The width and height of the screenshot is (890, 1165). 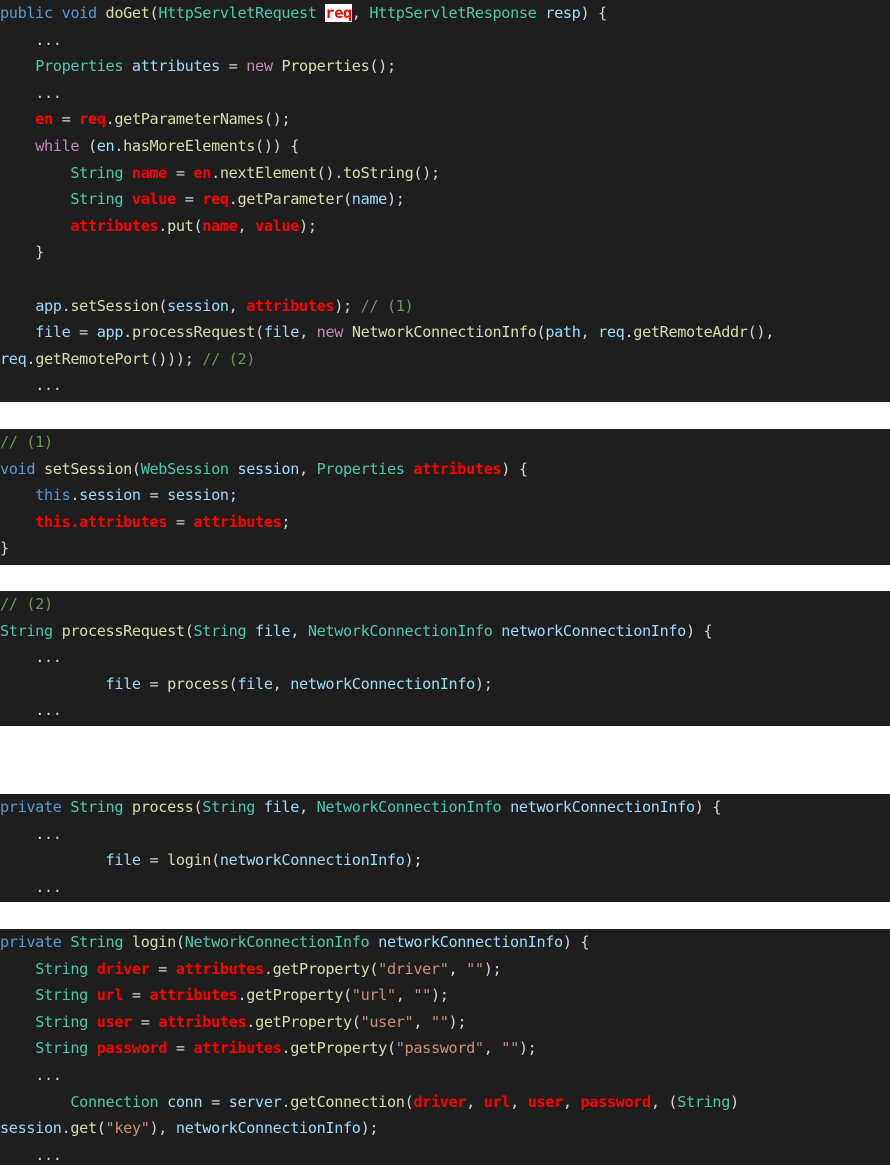 I want to click on code-line: req.getRemotePort())); // (2), so click(x=127, y=359).